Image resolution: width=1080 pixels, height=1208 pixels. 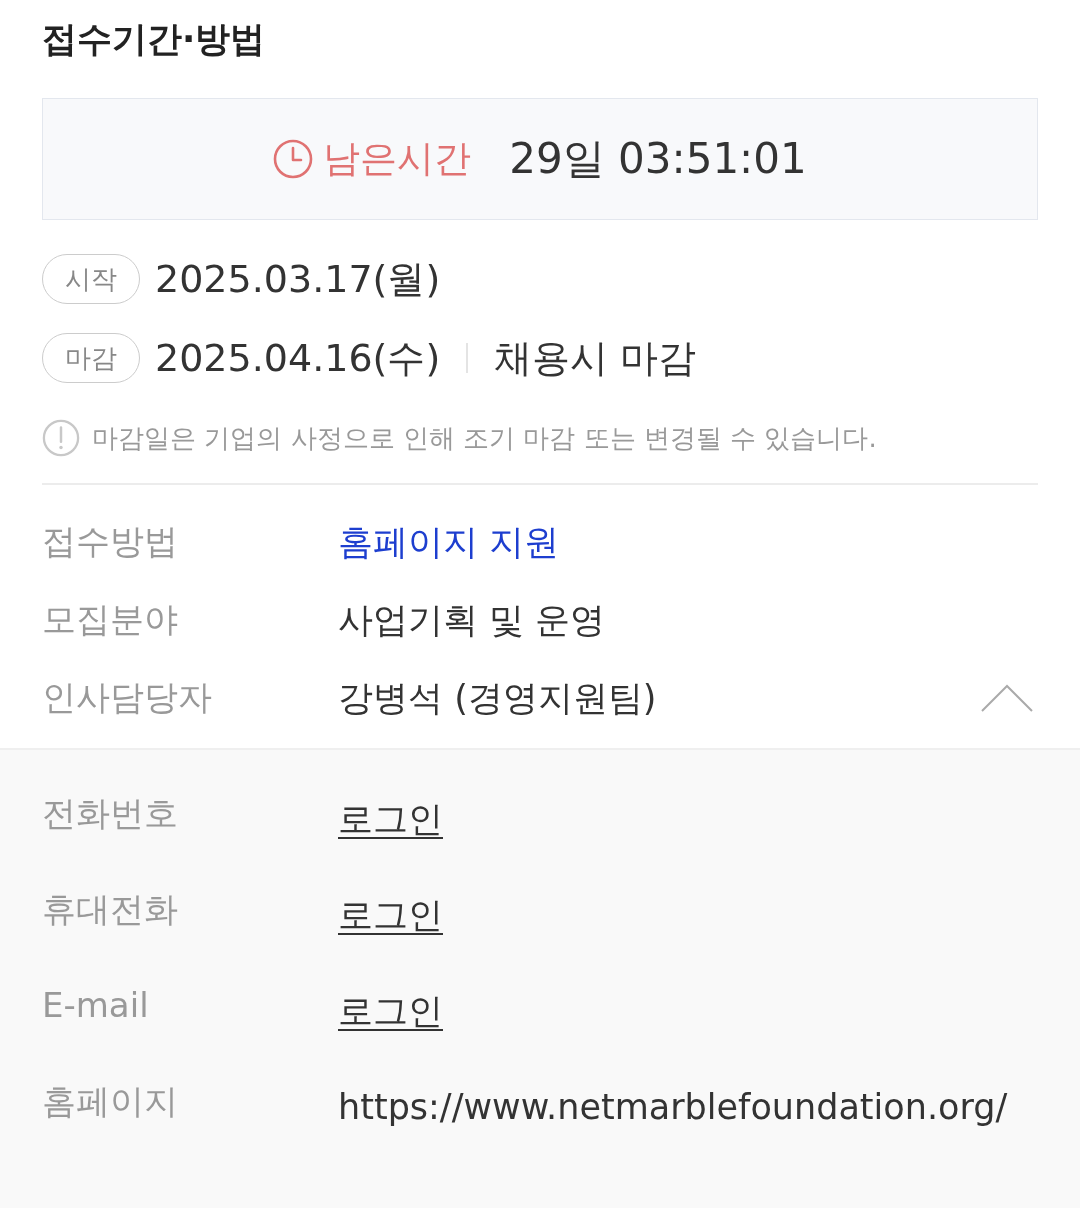 What do you see at coordinates (91, 279) in the screenshot?
I see `date-tag: 시작` at bounding box center [91, 279].